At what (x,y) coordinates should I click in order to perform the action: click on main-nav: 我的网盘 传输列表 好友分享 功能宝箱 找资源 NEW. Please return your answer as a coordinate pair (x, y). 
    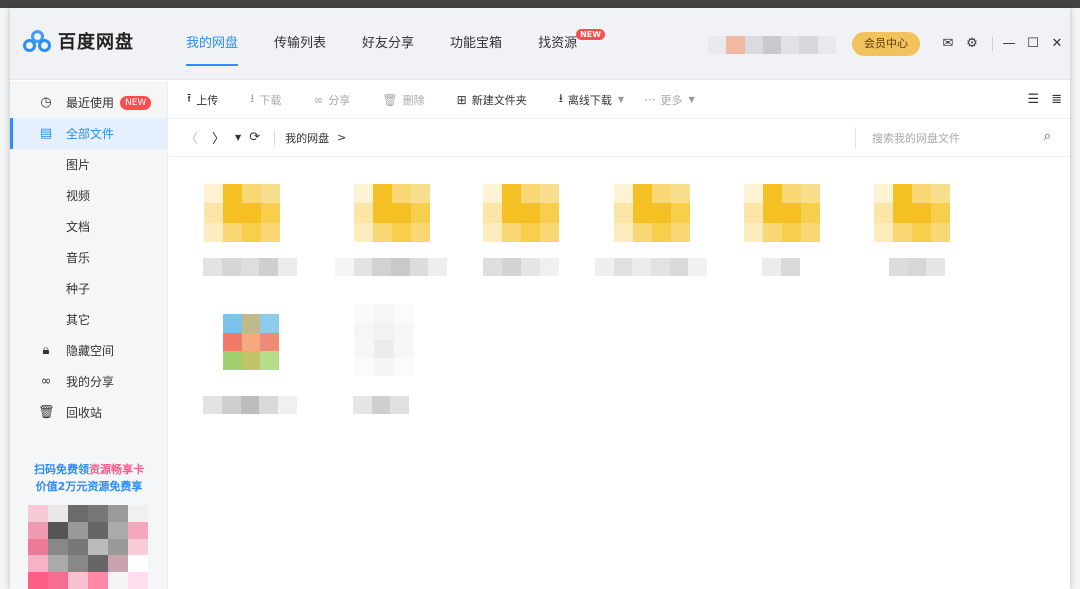
    Looking at the image, I should click on (399, 44).